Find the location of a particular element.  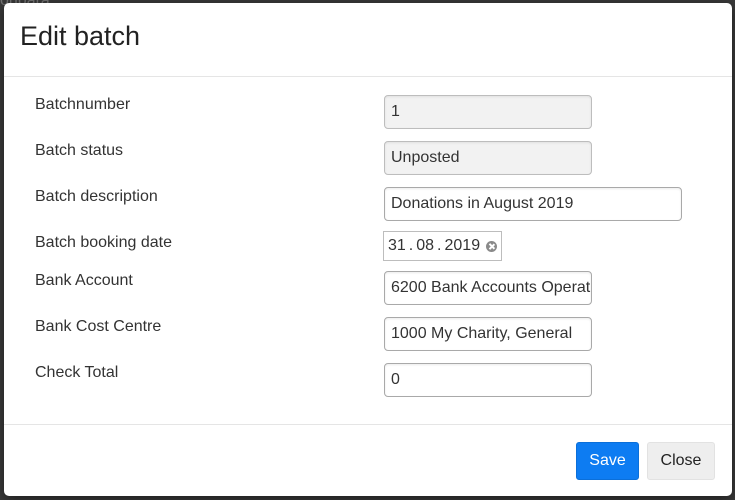

save-button: Save is located at coordinates (607, 461).